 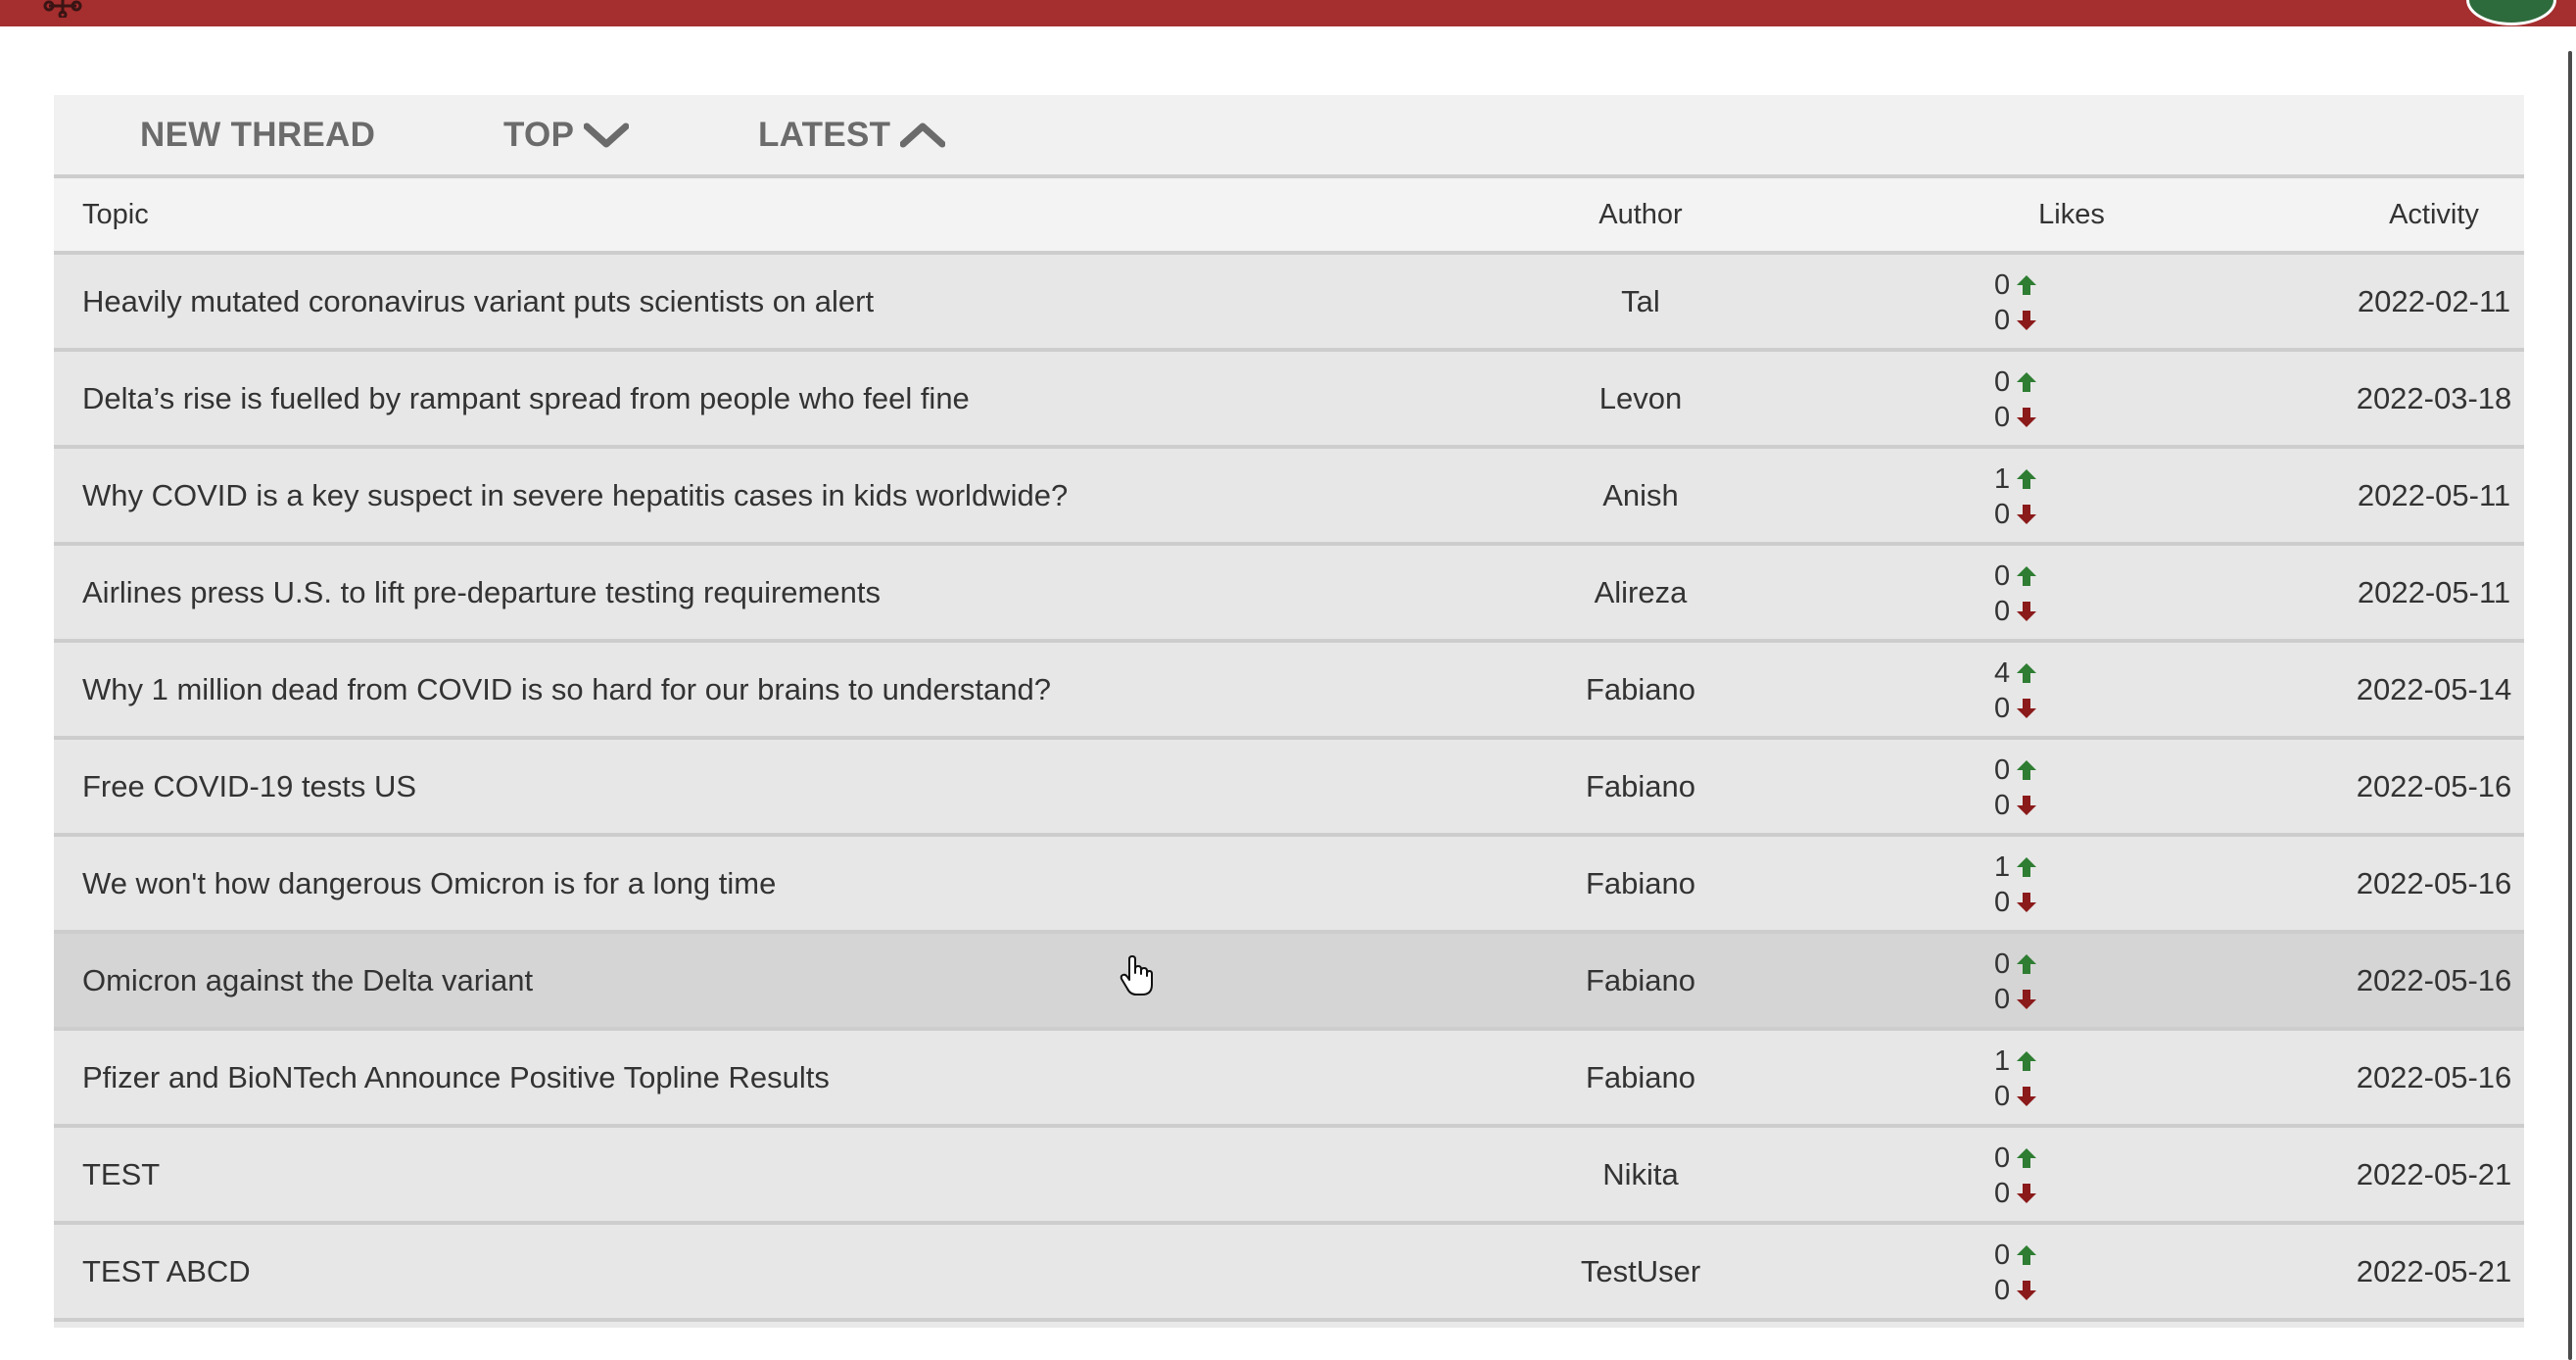 I want to click on author-name: Anish, so click(x=1640, y=494).